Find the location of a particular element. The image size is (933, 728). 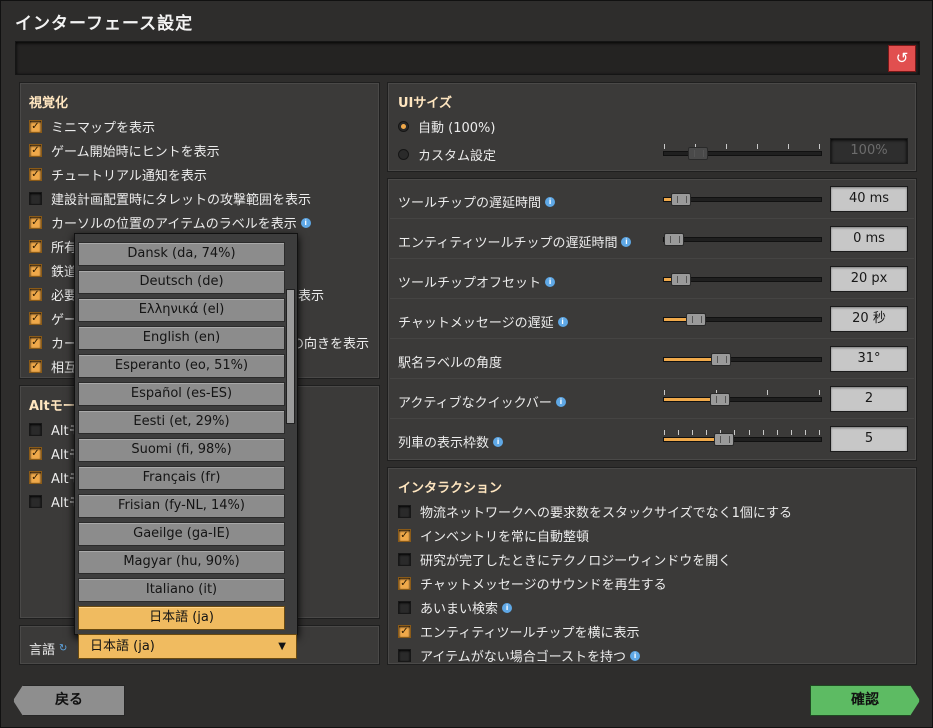

visual-option-item: 建設計画配置時にタレットの攻撃範囲を表示 is located at coordinates (170, 198).